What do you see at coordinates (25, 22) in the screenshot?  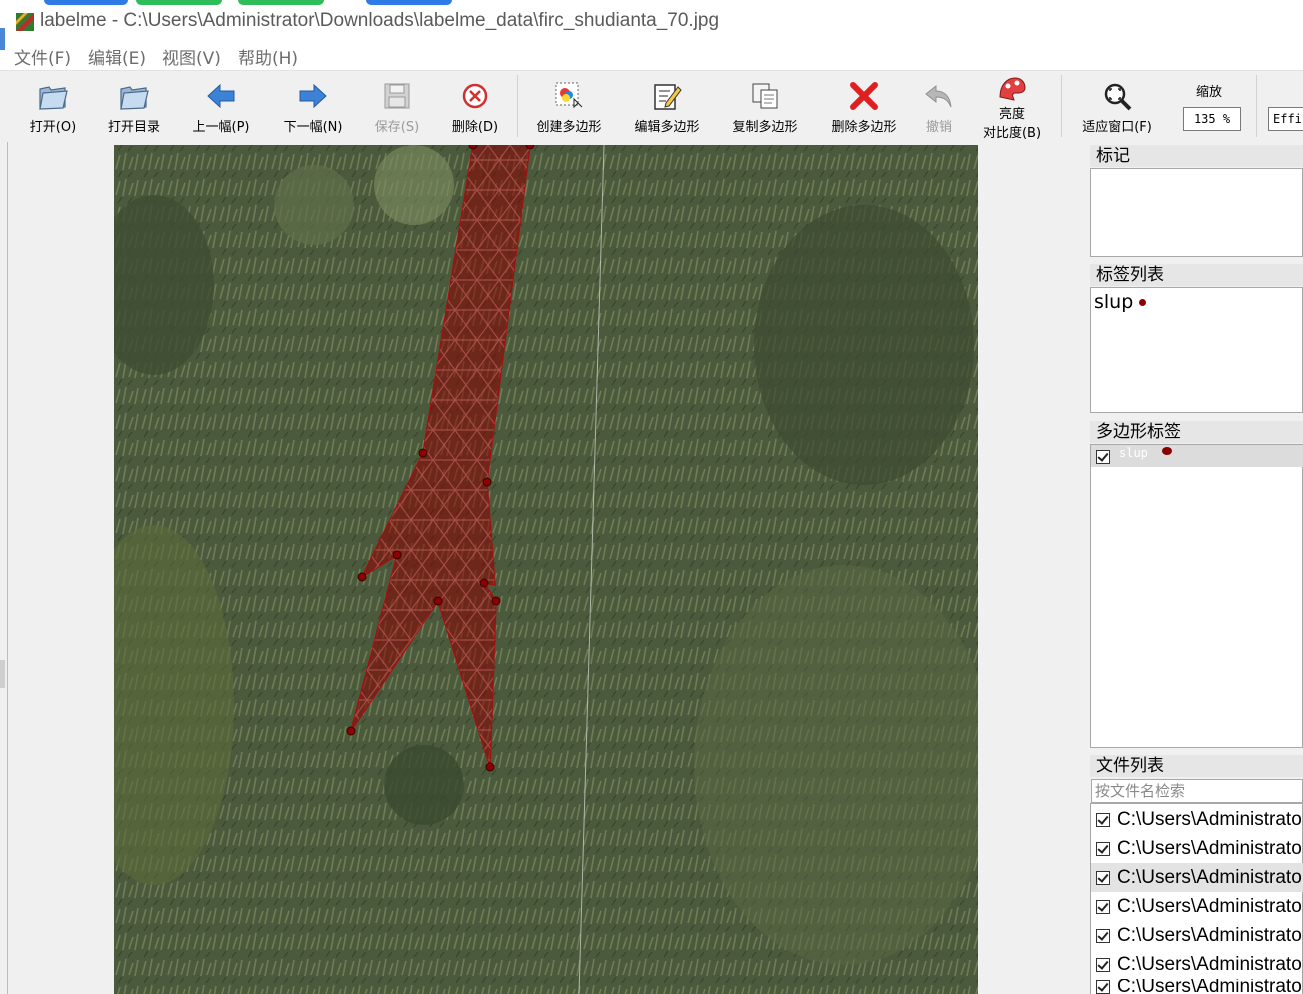 I see `labelme-app-icon` at bounding box center [25, 22].